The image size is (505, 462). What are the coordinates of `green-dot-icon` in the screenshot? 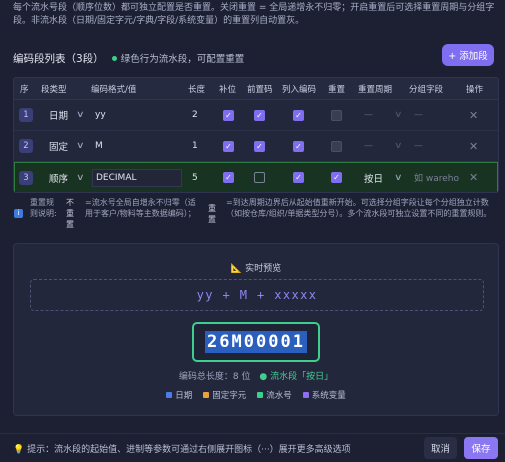 It's located at (114, 58).